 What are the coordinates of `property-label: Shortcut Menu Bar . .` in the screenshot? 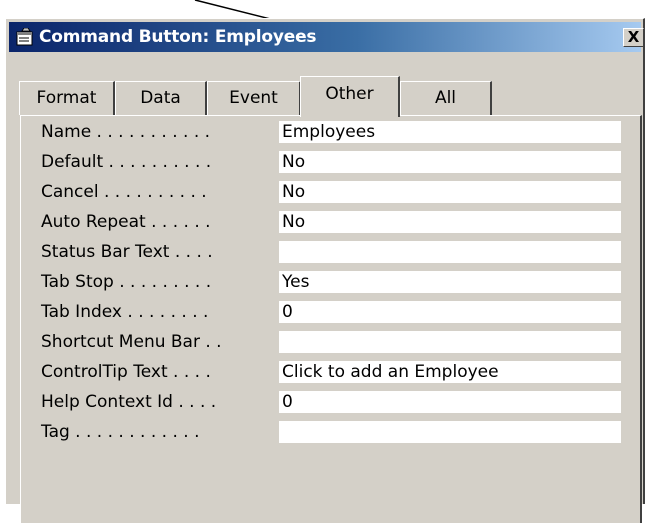 It's located at (131, 342).